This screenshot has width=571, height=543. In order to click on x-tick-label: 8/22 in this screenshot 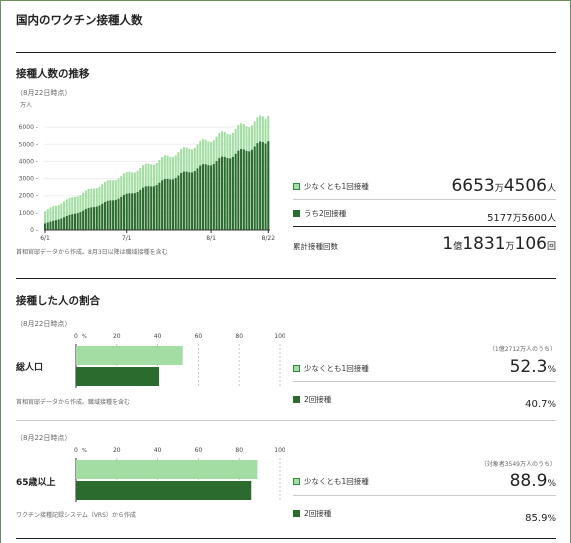, I will do `click(269, 238)`.